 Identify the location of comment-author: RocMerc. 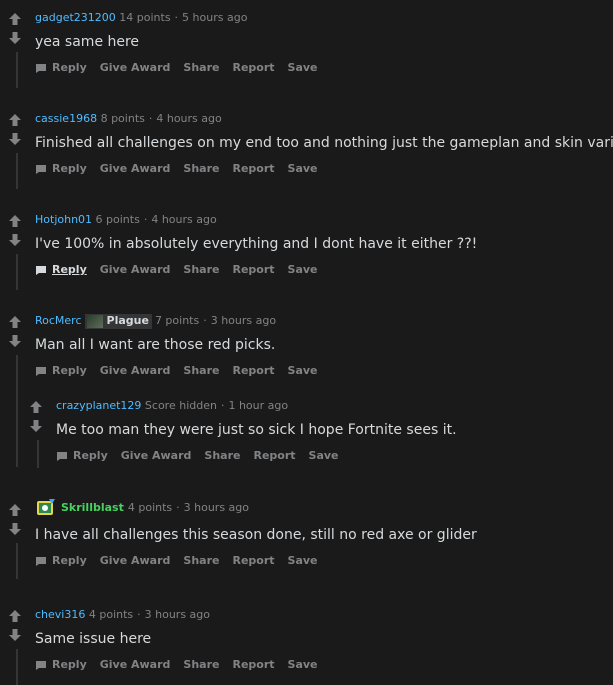
(58, 321).